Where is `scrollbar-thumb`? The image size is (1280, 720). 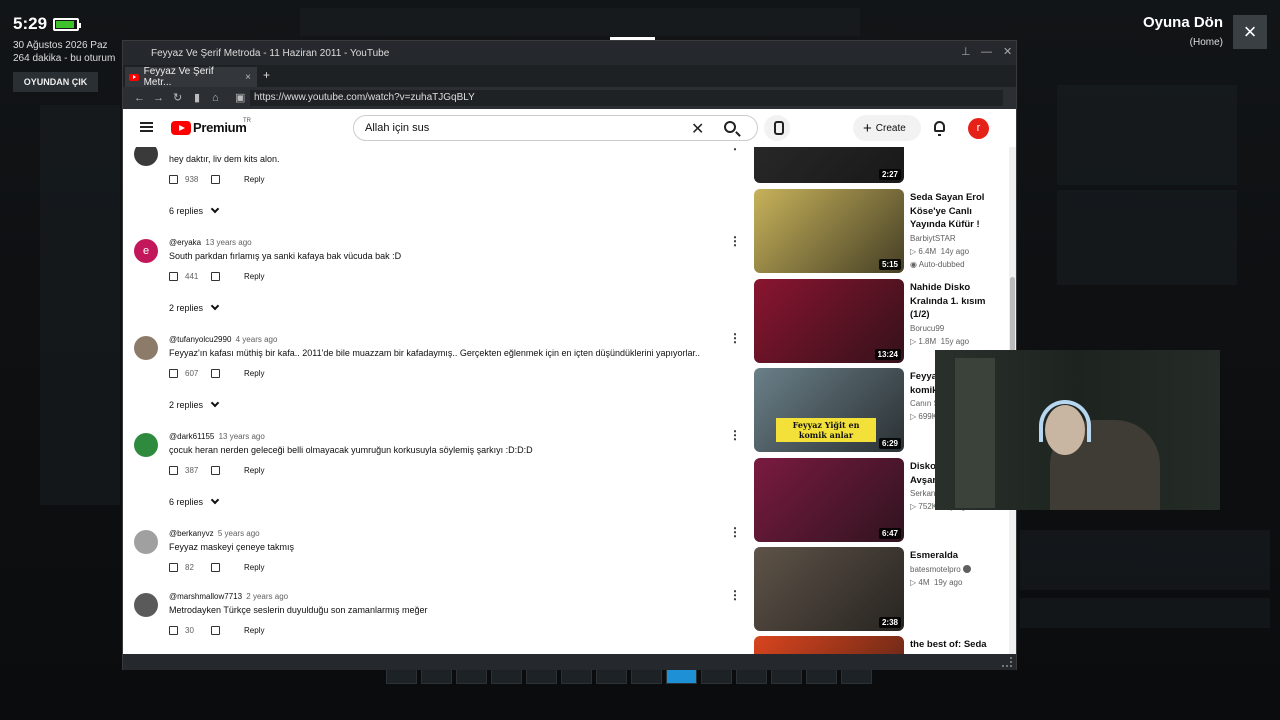
scrollbar-thumb is located at coordinates (1012, 317).